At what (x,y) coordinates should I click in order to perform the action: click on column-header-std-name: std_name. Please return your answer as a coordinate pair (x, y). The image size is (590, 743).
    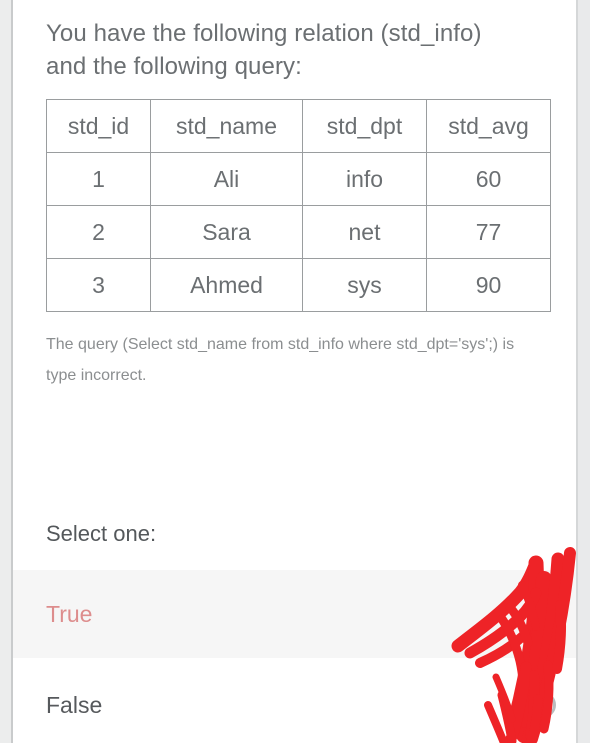
    Looking at the image, I should click on (226, 126).